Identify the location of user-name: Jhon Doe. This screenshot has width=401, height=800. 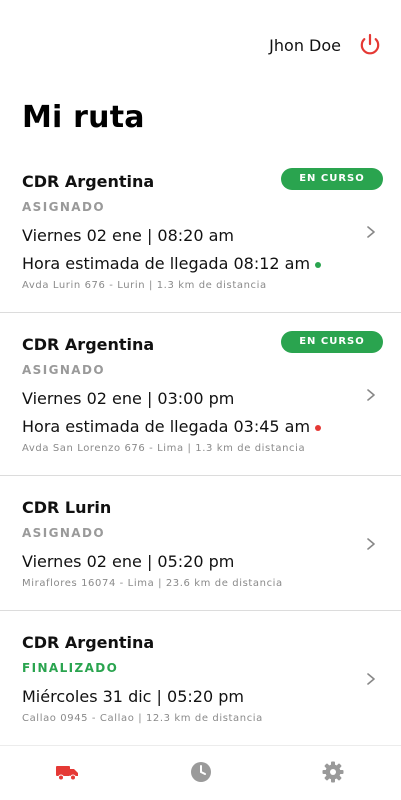
(305, 45).